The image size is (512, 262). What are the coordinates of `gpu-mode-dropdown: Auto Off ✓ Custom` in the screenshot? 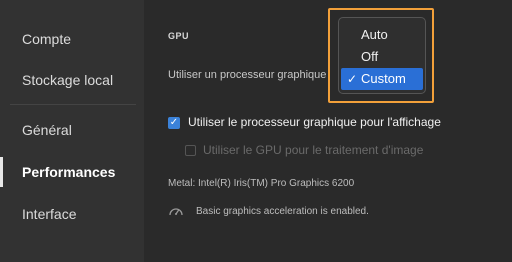 It's located at (382, 55).